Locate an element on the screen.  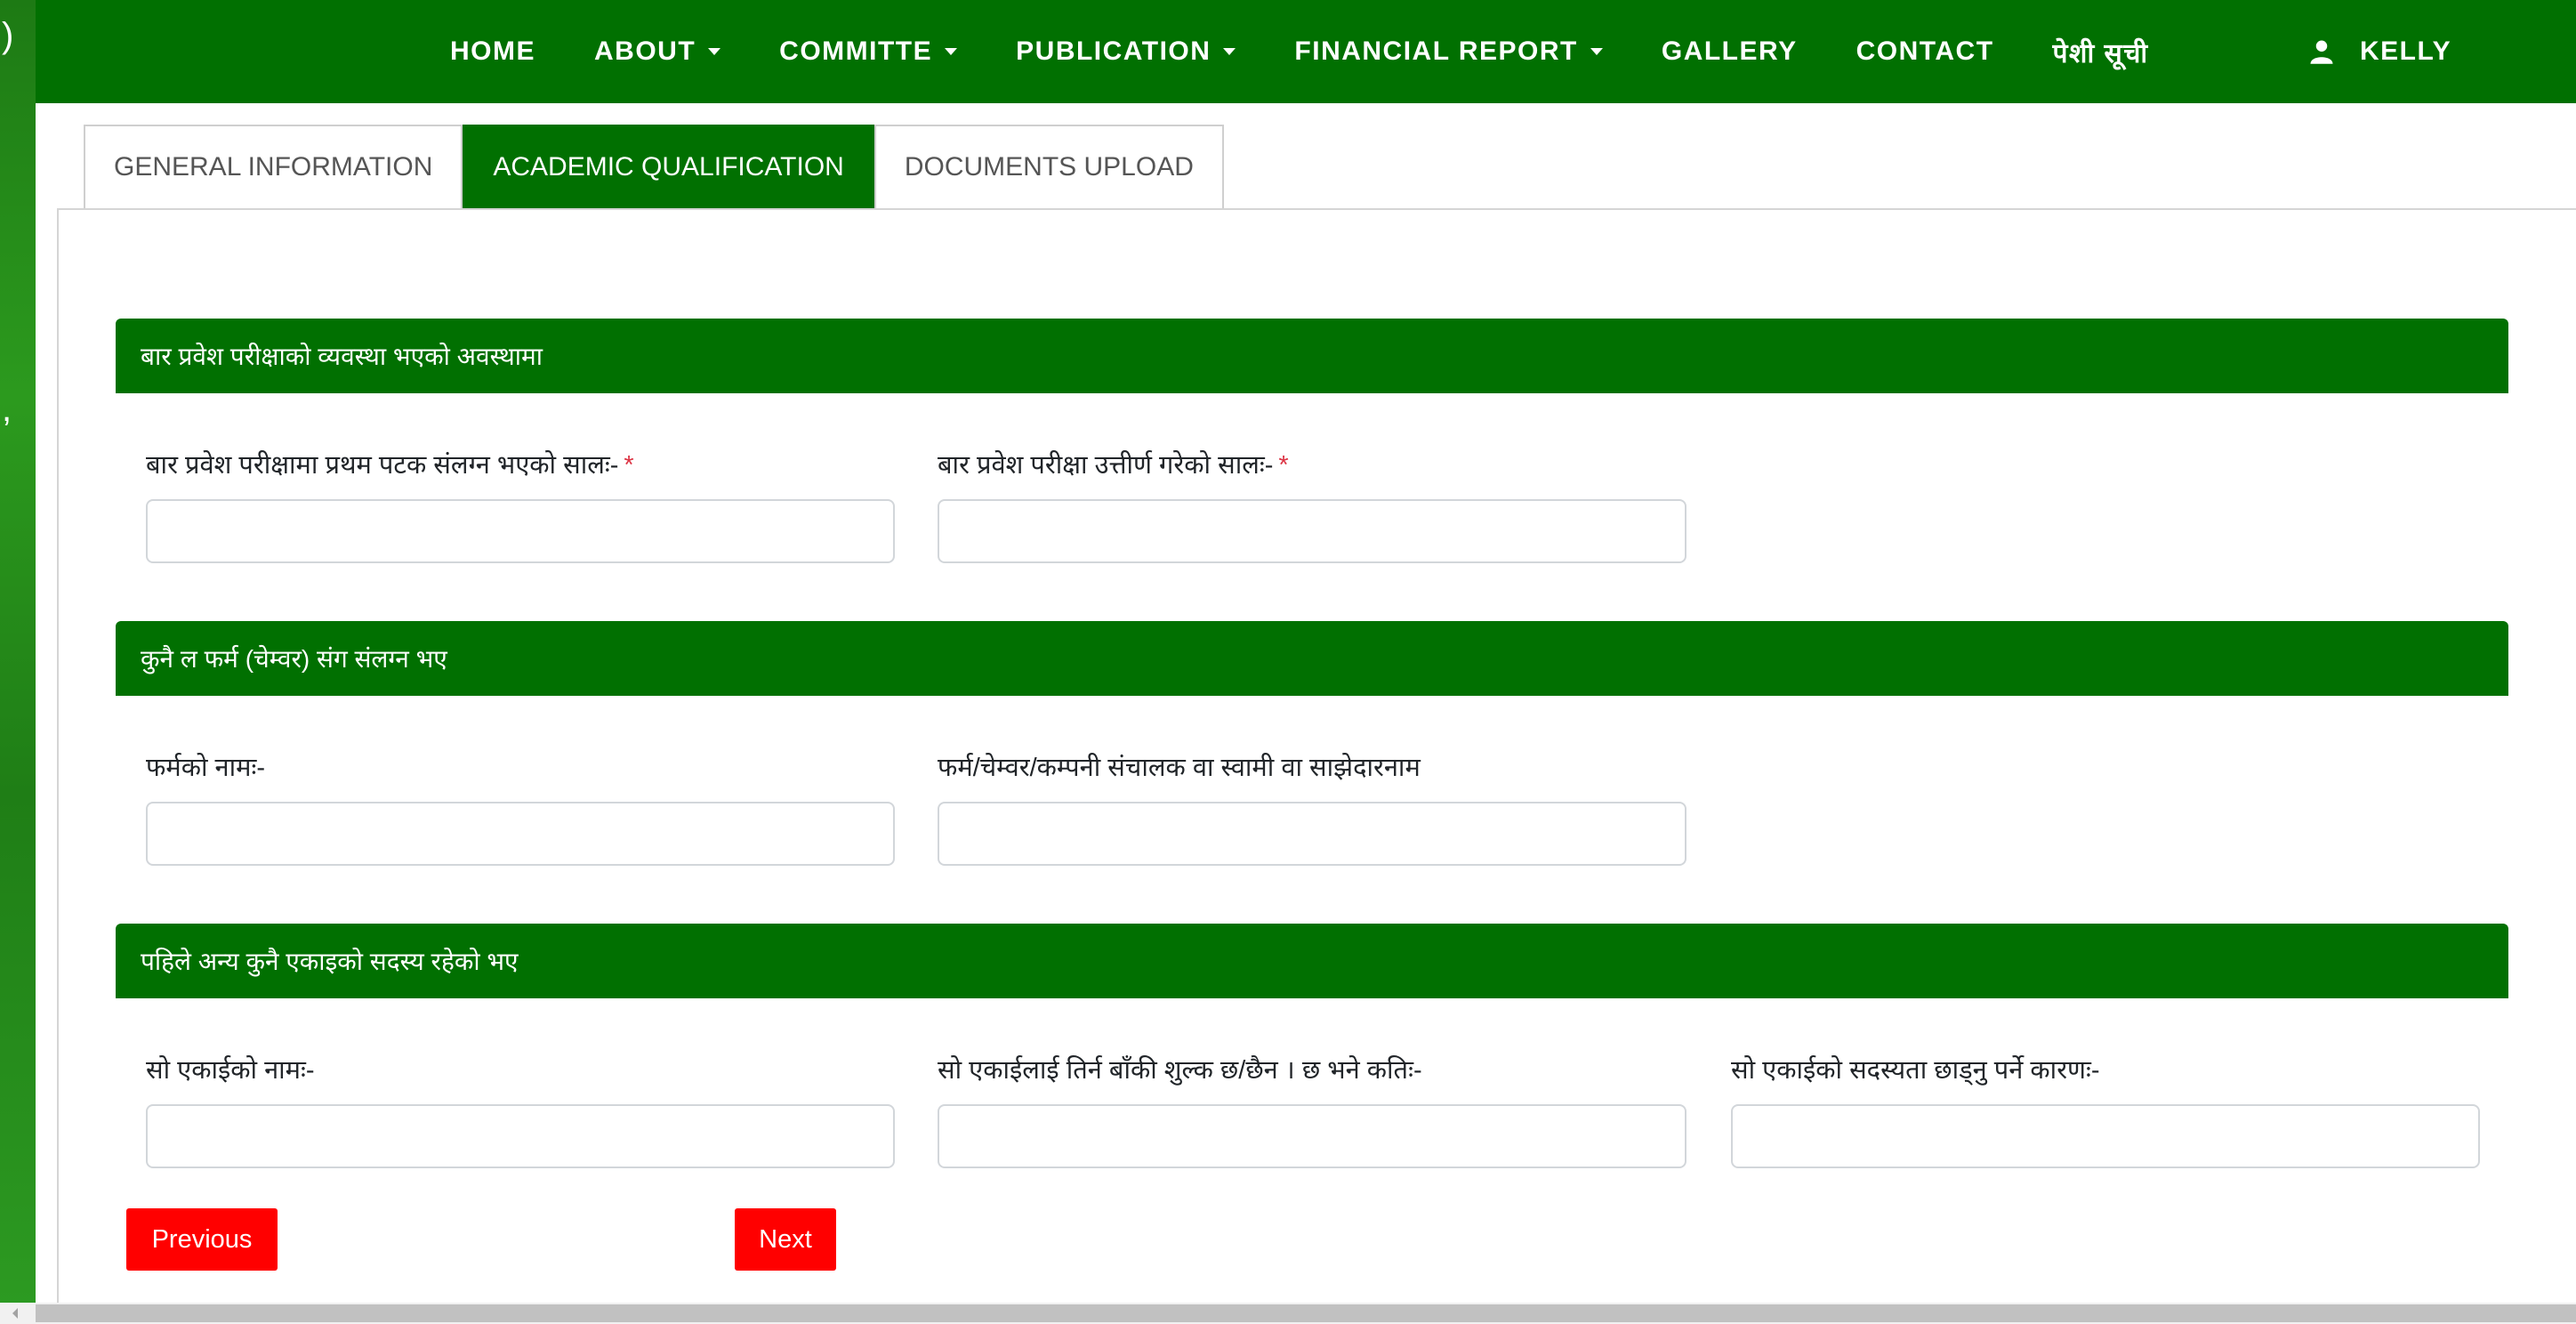
label-firm-name: फर्मको नामः- is located at coordinates (205, 766).